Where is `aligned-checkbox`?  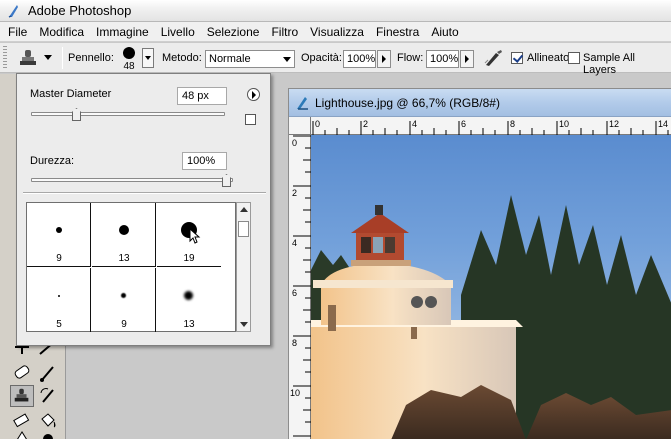
aligned-checkbox is located at coordinates (517, 58).